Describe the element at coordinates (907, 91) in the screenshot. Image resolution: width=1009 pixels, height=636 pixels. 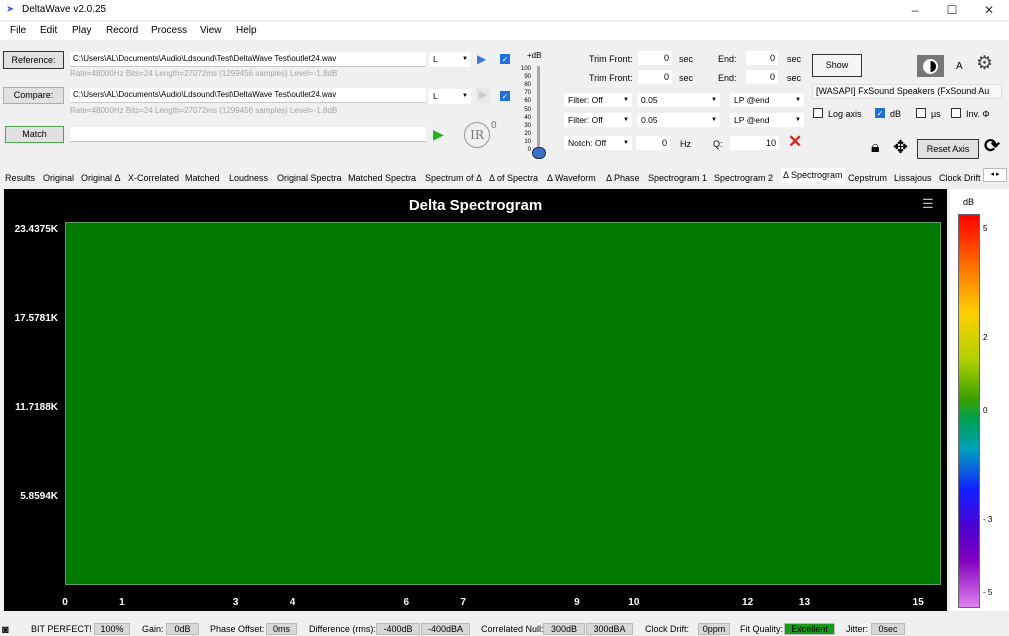
I see `output-device-field: [WASAPI] FxSound Speakers (FxSound Au` at that location.